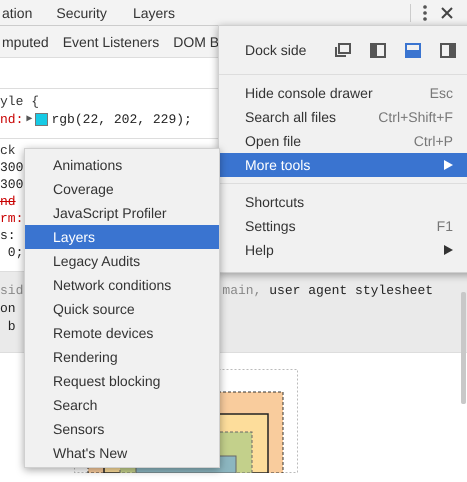 This screenshot has width=467, height=482. What do you see at coordinates (41, 119) in the screenshot?
I see `color-swatch` at bounding box center [41, 119].